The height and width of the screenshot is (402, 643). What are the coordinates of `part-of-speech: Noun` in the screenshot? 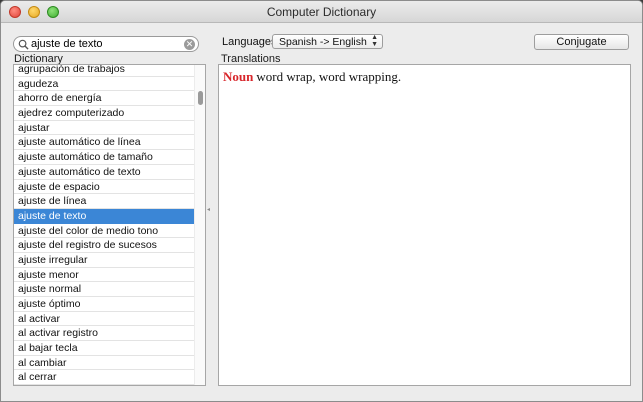 It's located at (238, 76).